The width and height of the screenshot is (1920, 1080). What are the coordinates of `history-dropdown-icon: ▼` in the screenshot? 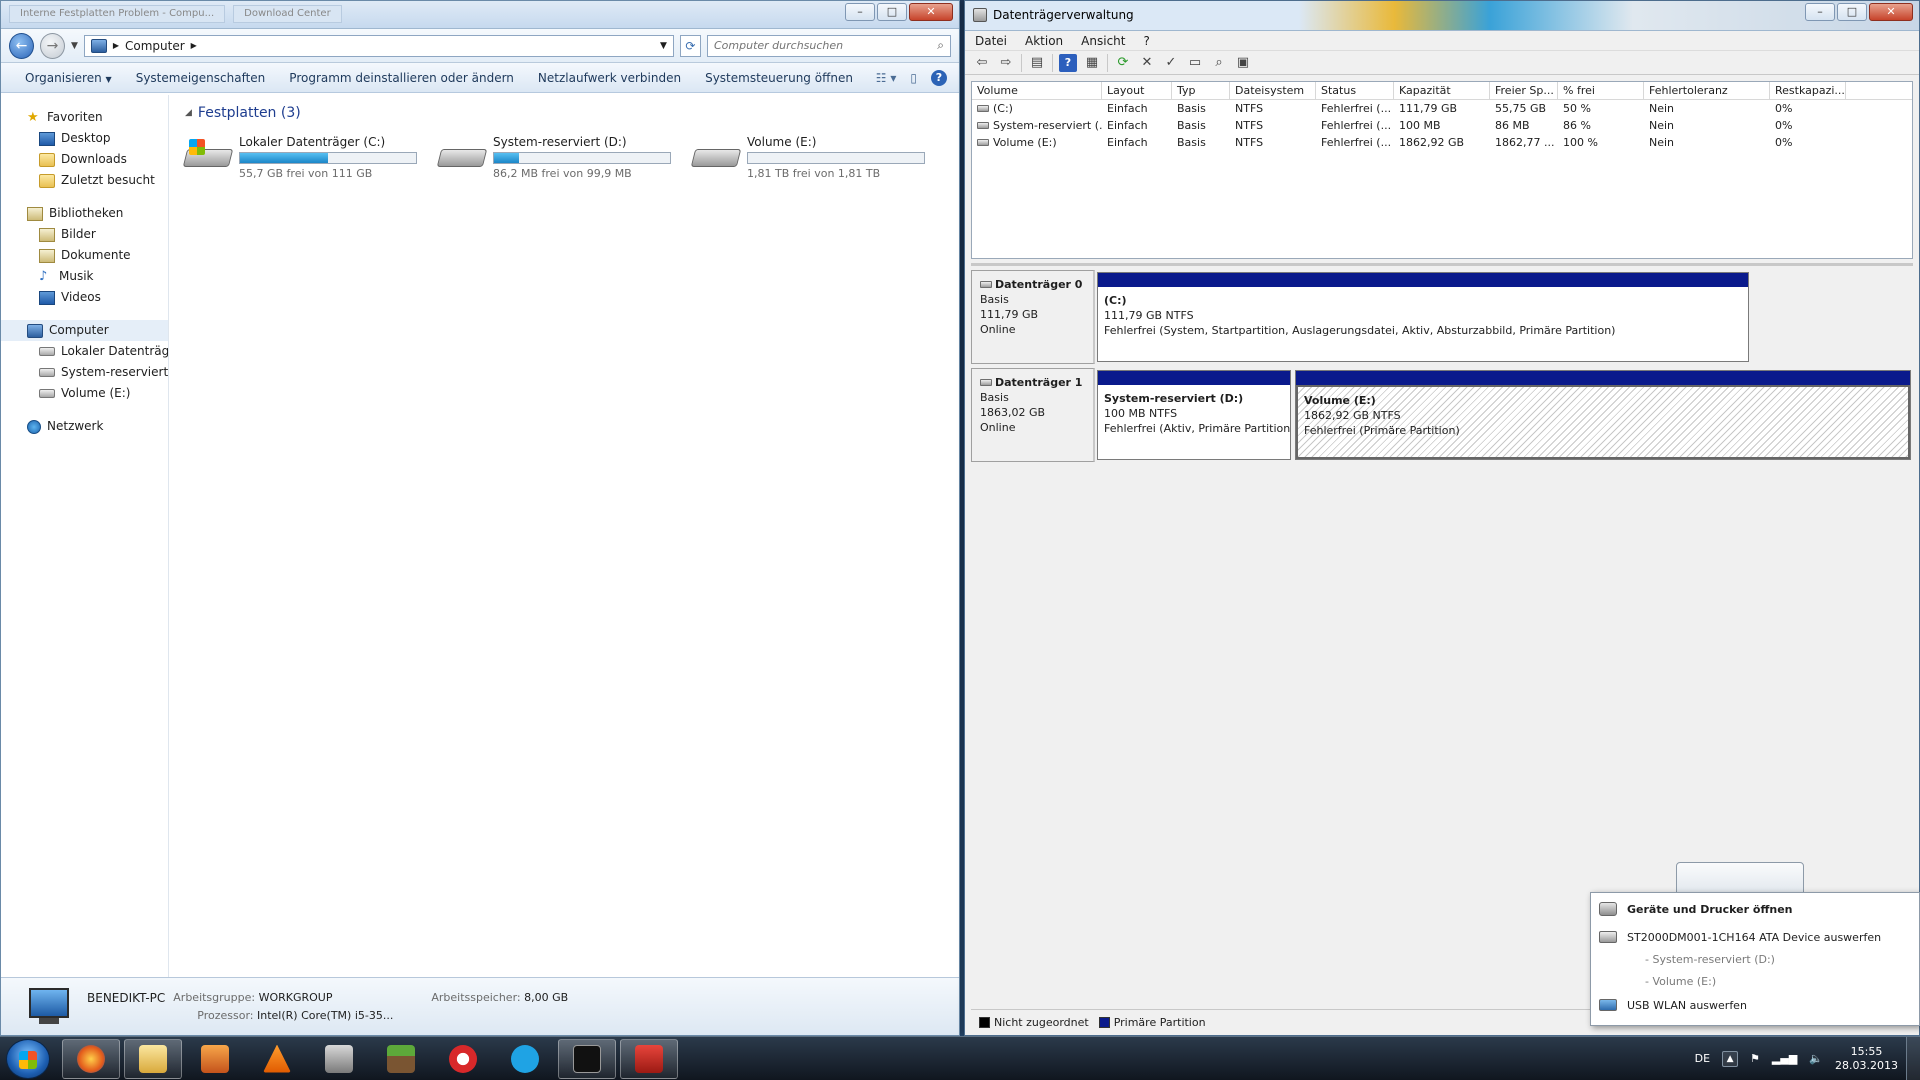 It's located at (74, 46).